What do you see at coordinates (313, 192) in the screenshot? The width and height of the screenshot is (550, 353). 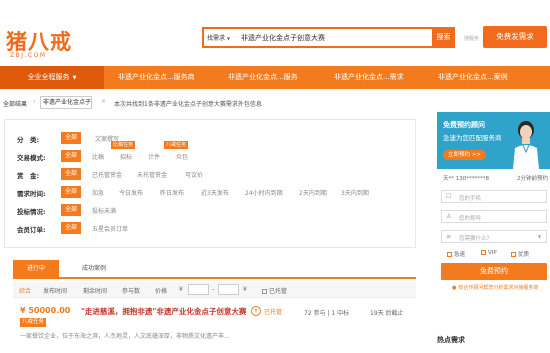 I see `filter-option: 2天内到期` at bounding box center [313, 192].